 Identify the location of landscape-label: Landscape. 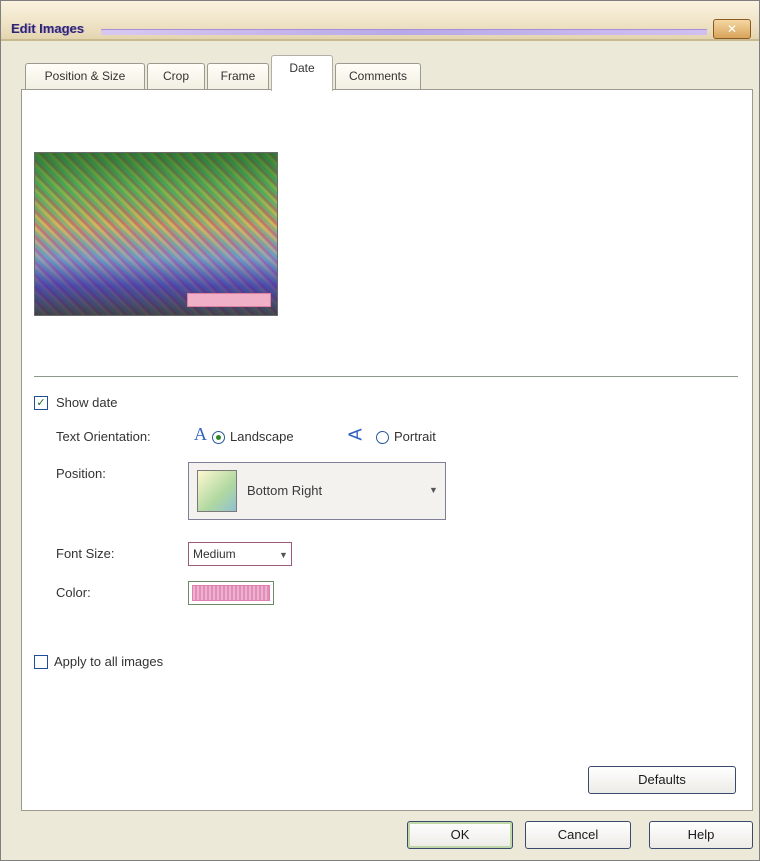
(262, 436).